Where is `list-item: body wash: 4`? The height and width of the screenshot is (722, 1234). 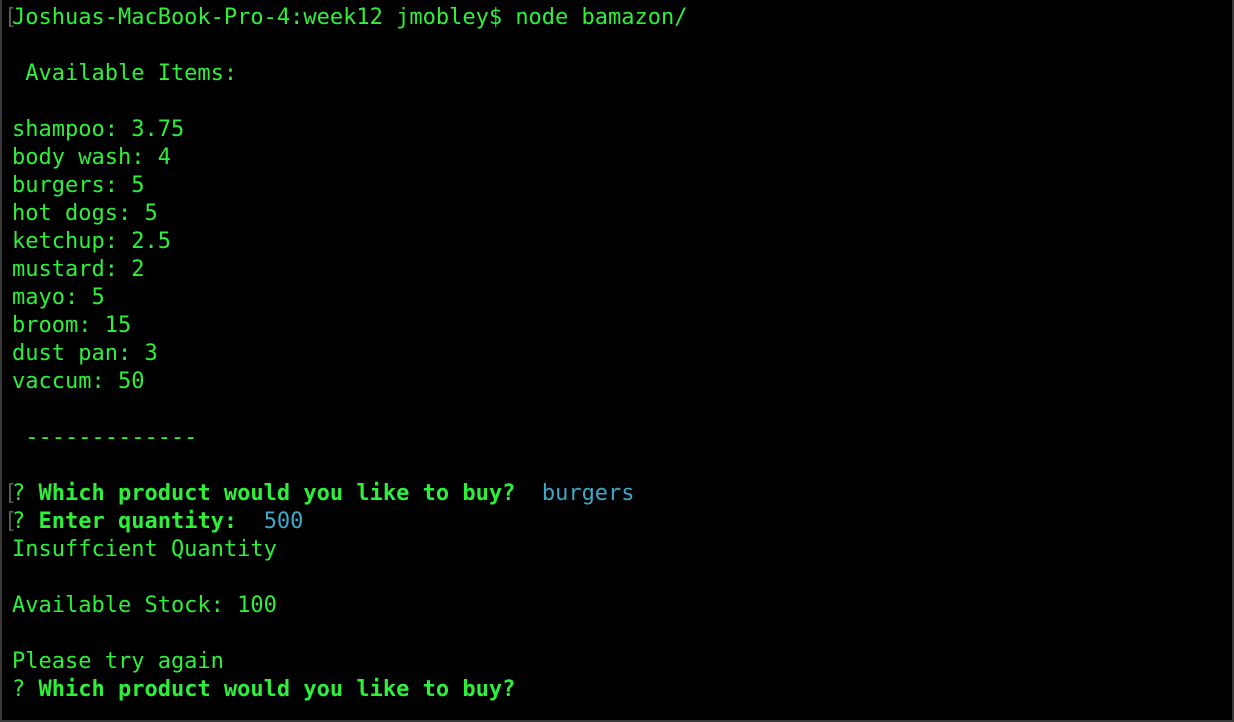
list-item: body wash: 4 is located at coordinates (91, 157).